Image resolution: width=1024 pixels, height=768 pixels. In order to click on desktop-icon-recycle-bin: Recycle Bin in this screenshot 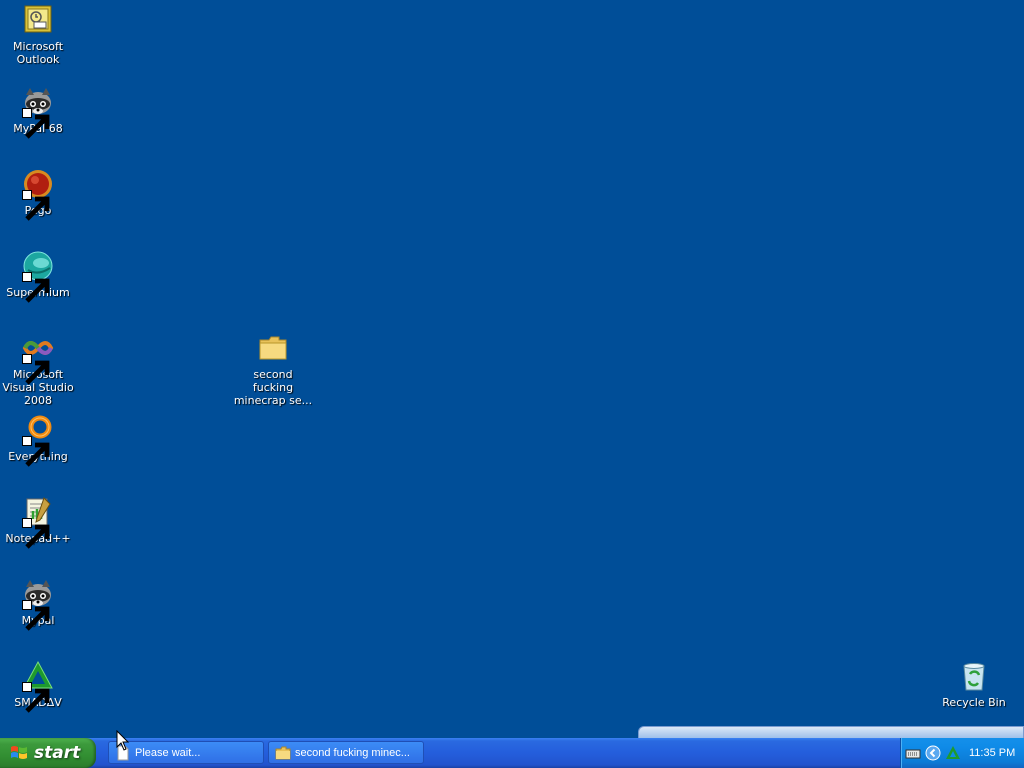, I will do `click(974, 684)`.